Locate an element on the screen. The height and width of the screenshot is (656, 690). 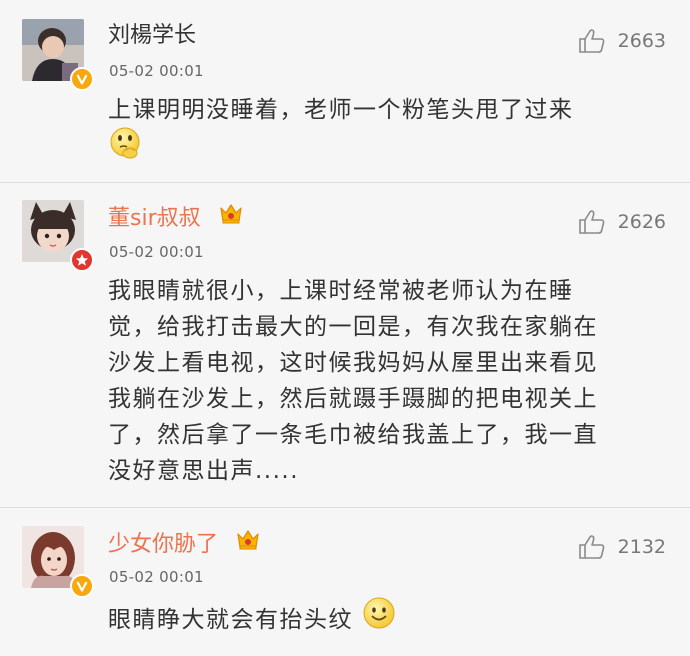
comment-line: 沙发上看电视，这时候我妈妈从屋里出来看见 is located at coordinates (353, 363).